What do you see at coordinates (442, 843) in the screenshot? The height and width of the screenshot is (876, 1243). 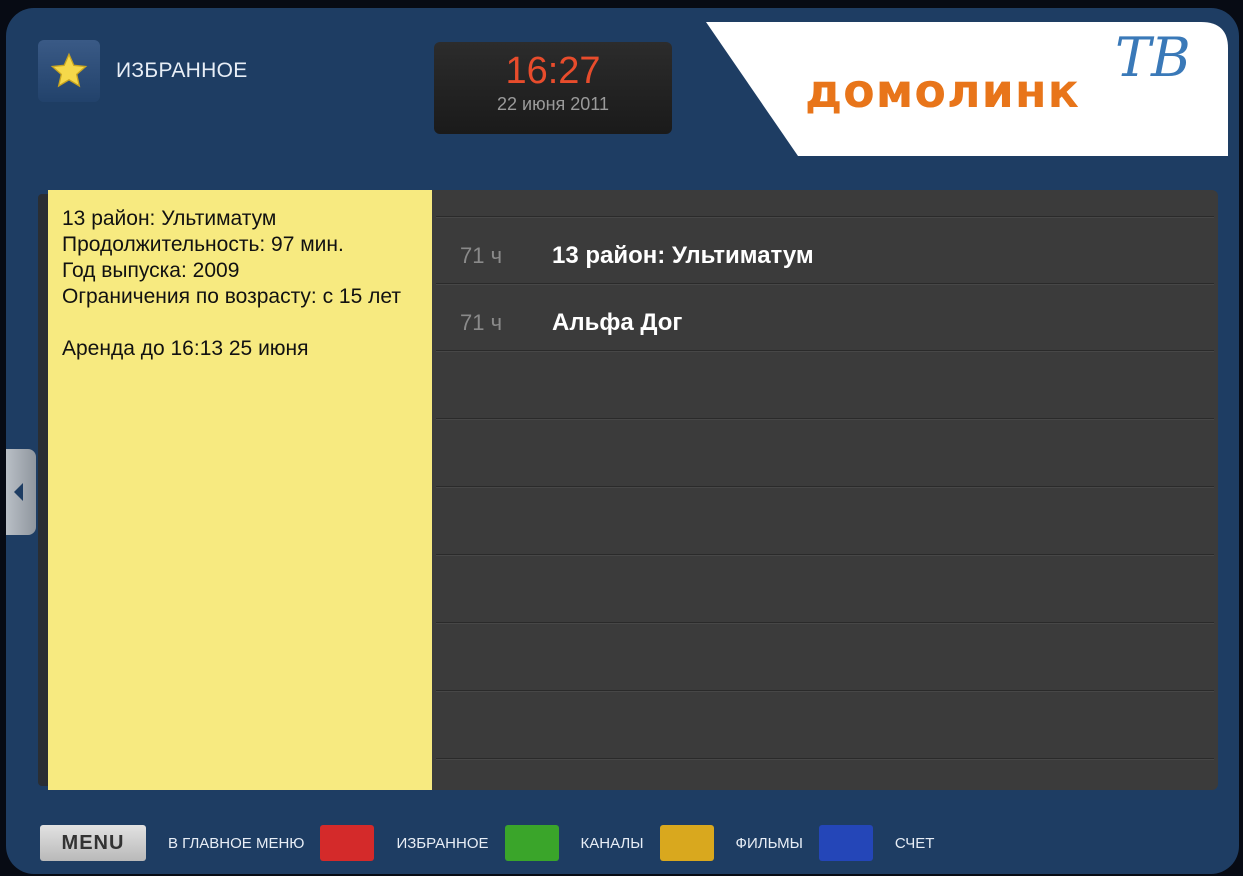 I see `favorites-label: ИЗБРАННОЕ` at bounding box center [442, 843].